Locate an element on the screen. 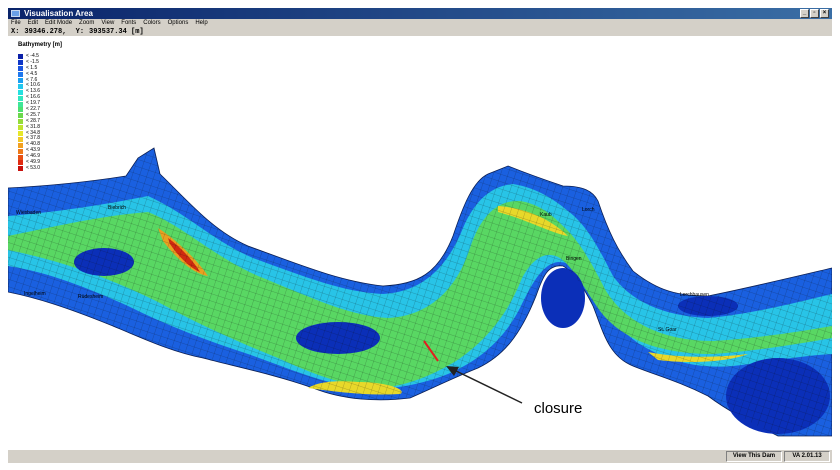 The height and width of the screenshot is (470, 840). menu-edit-mode: Edit Mode is located at coordinates (58, 23).